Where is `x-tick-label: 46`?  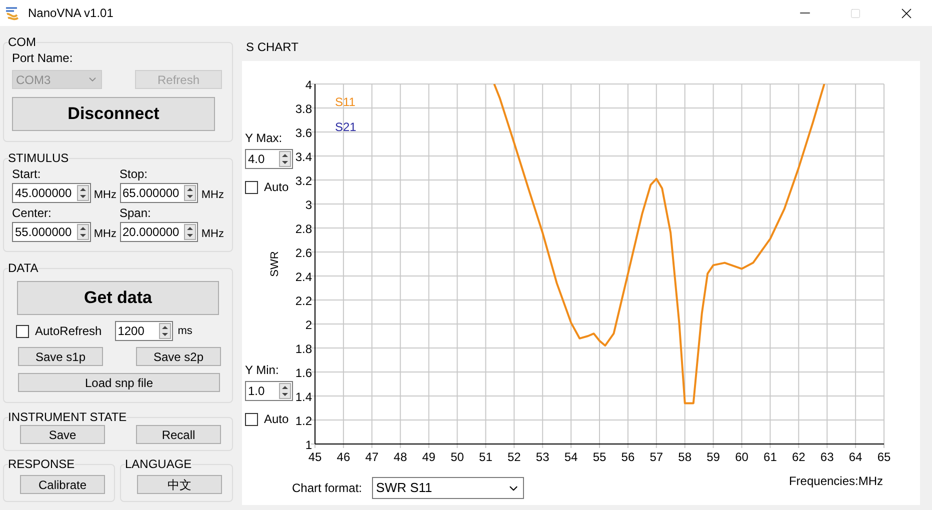
x-tick-label: 46 is located at coordinates (343, 457).